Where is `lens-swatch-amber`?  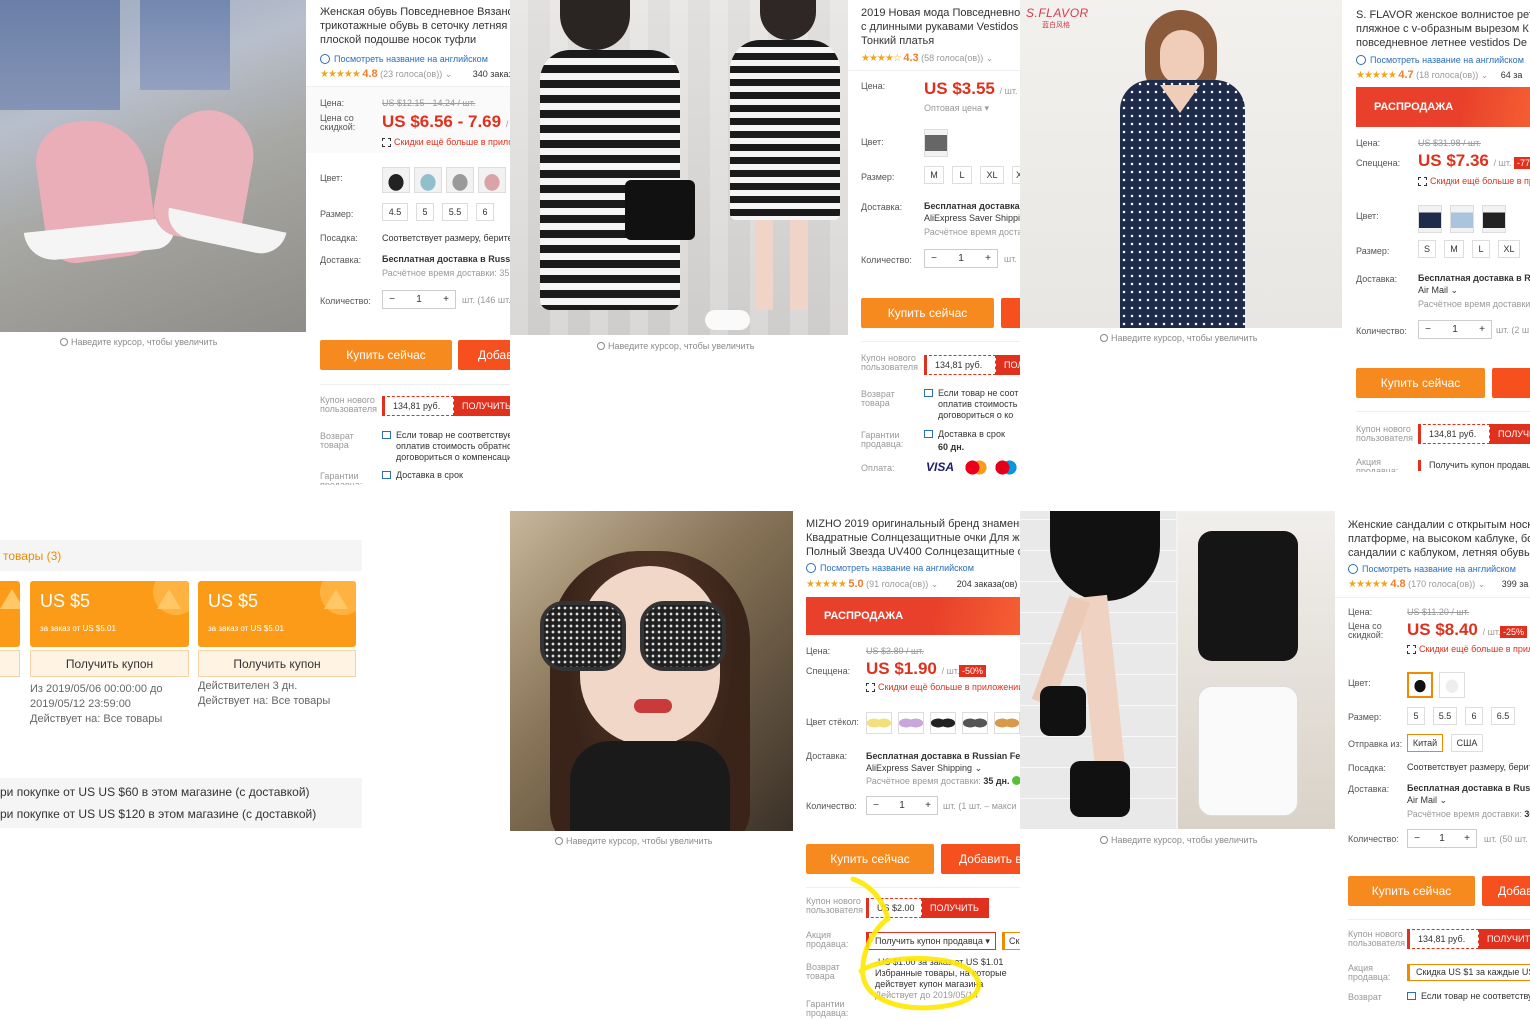 lens-swatch-amber is located at coordinates (1007, 723).